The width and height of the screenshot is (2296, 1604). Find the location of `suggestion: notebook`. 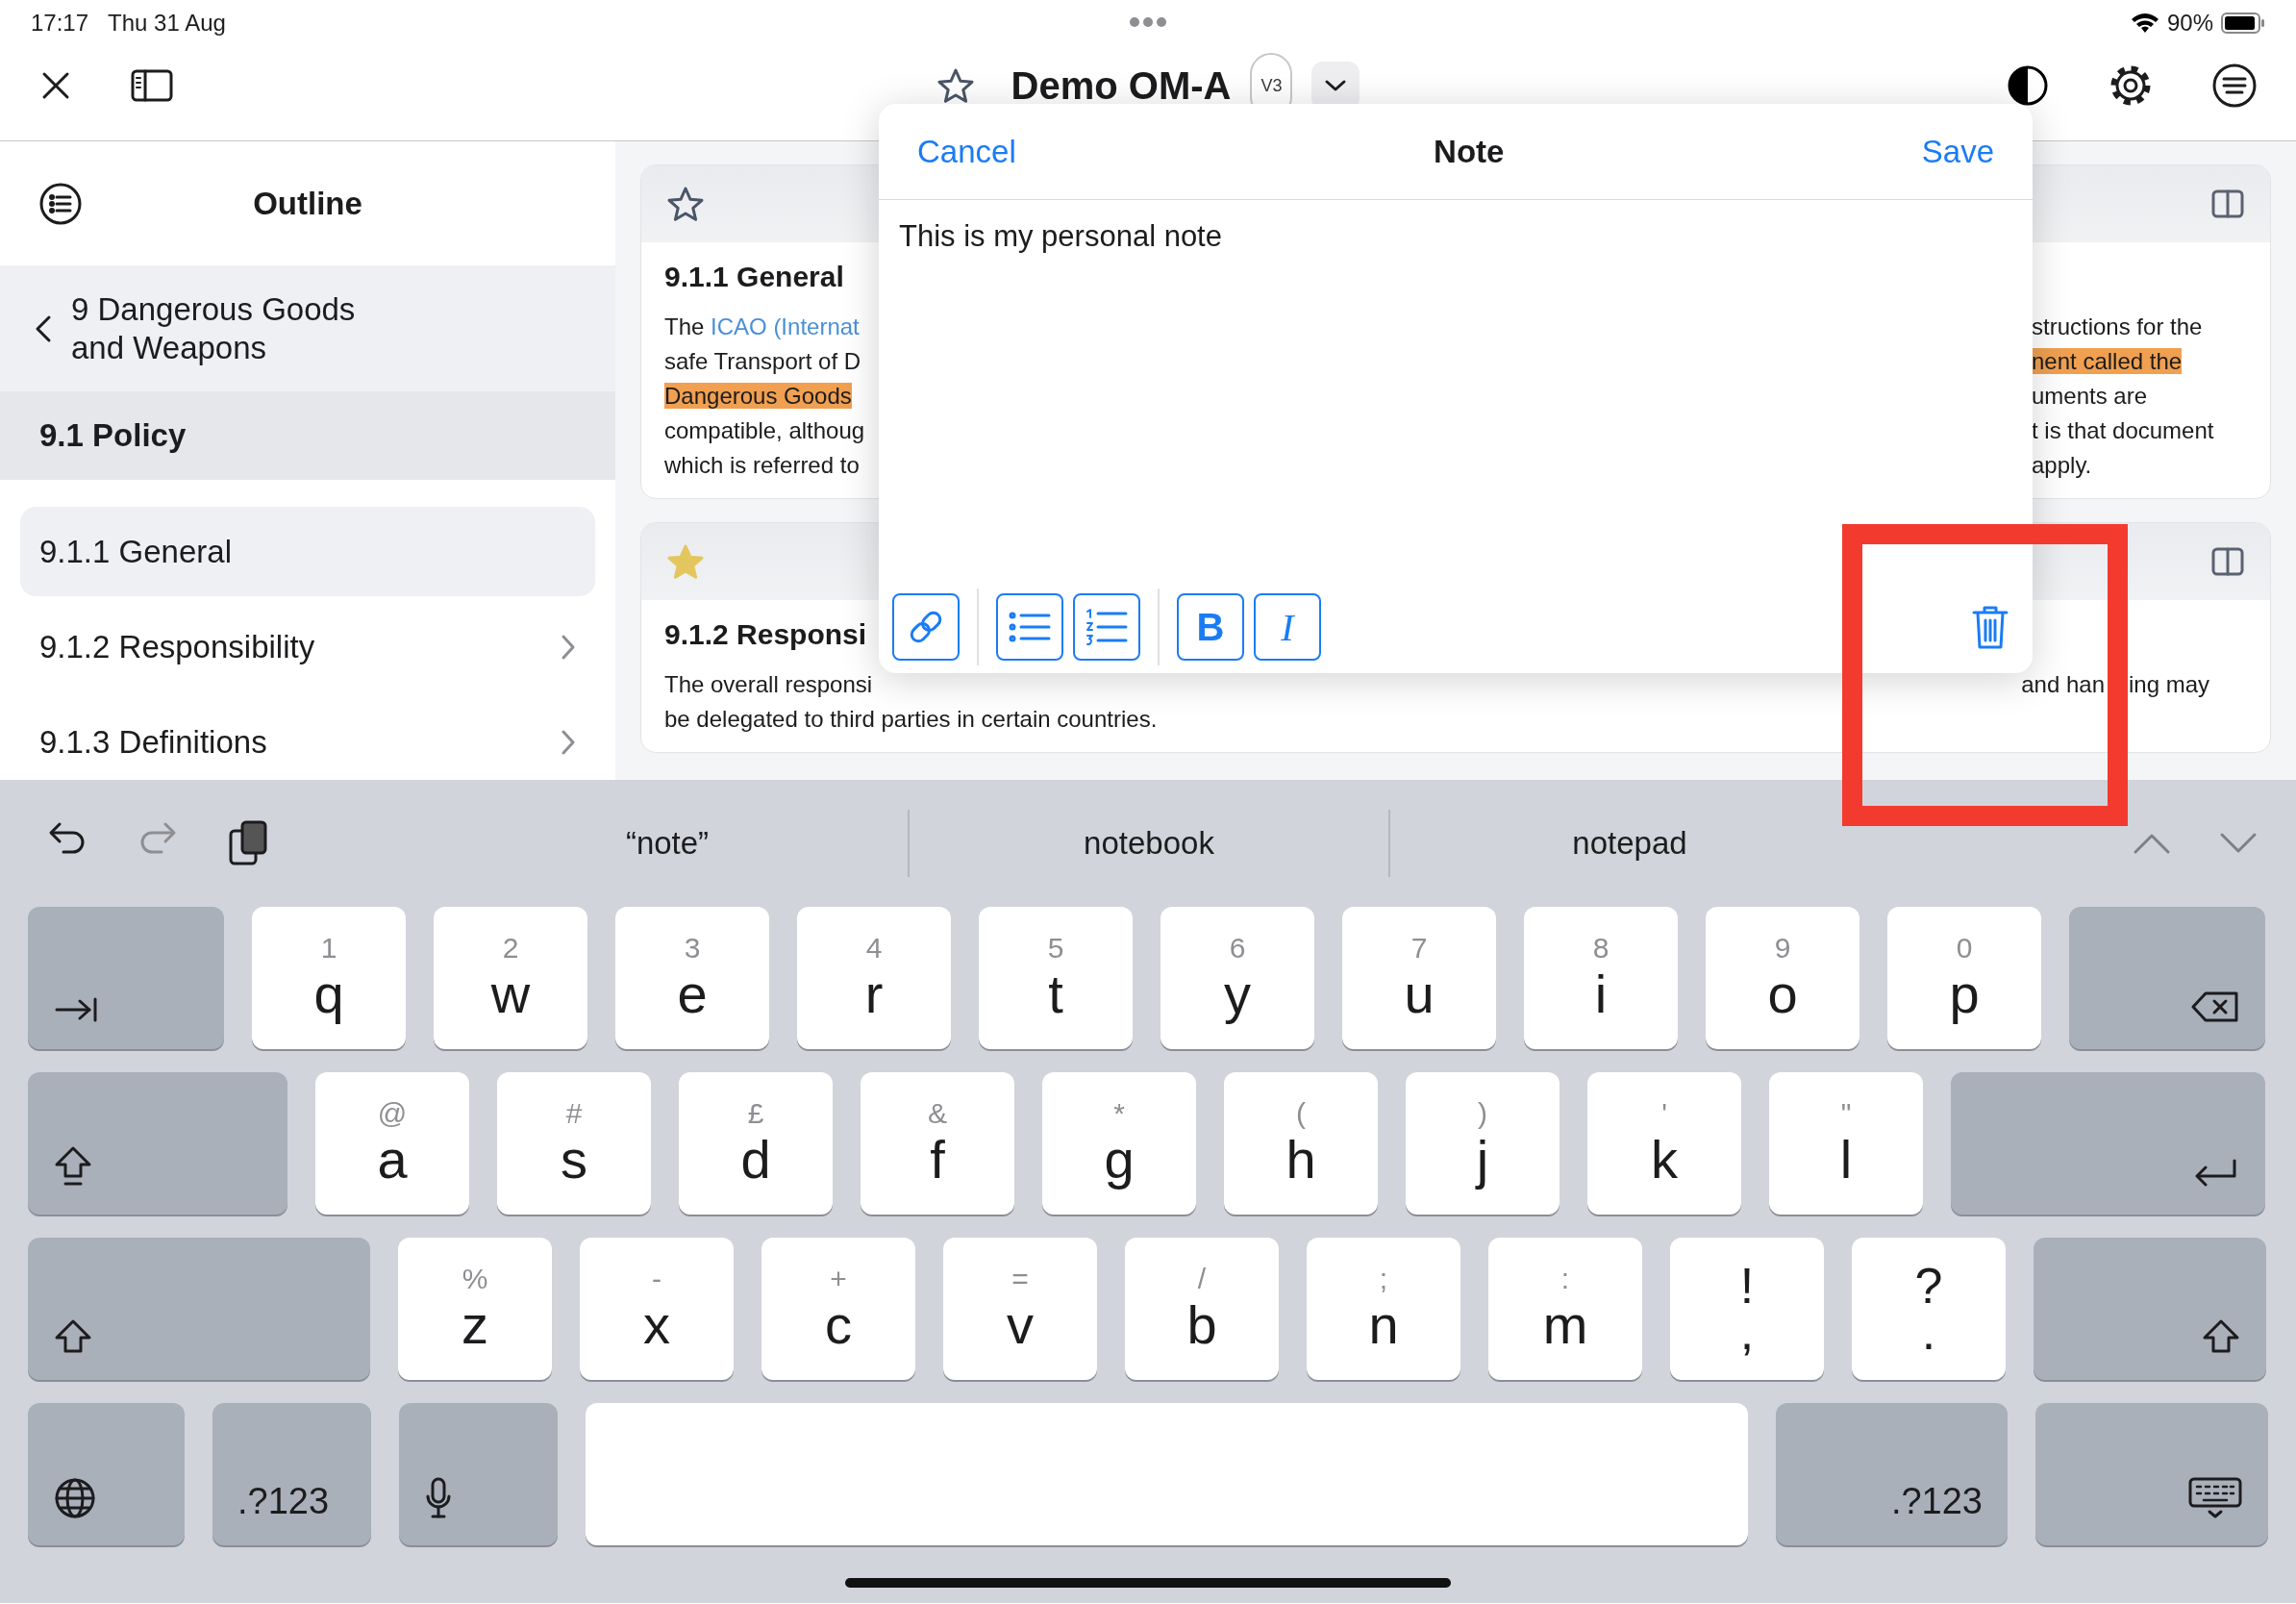

suggestion: notebook is located at coordinates (1148, 843).